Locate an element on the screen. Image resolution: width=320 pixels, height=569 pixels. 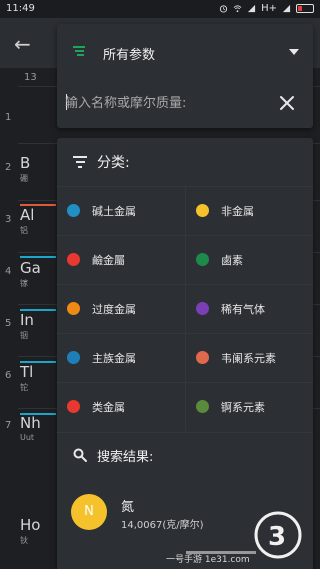
category-item: 过度金属 is located at coordinates (121, 308).